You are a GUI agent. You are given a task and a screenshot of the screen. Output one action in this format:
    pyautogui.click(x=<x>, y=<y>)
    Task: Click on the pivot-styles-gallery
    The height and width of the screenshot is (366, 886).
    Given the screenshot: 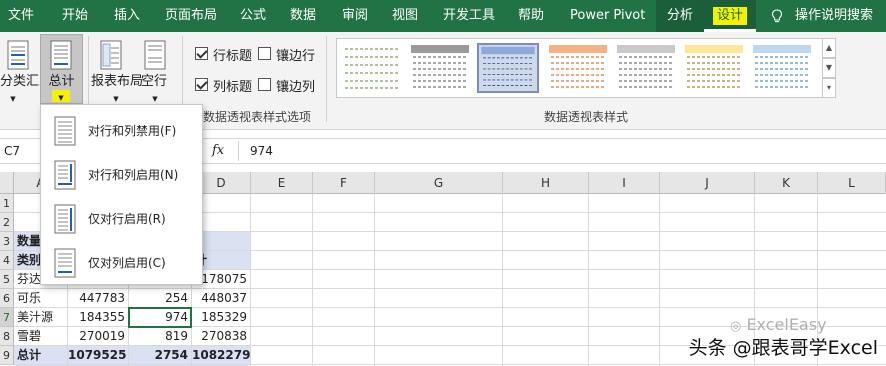 What is the action you would take?
    pyautogui.click(x=580, y=68)
    